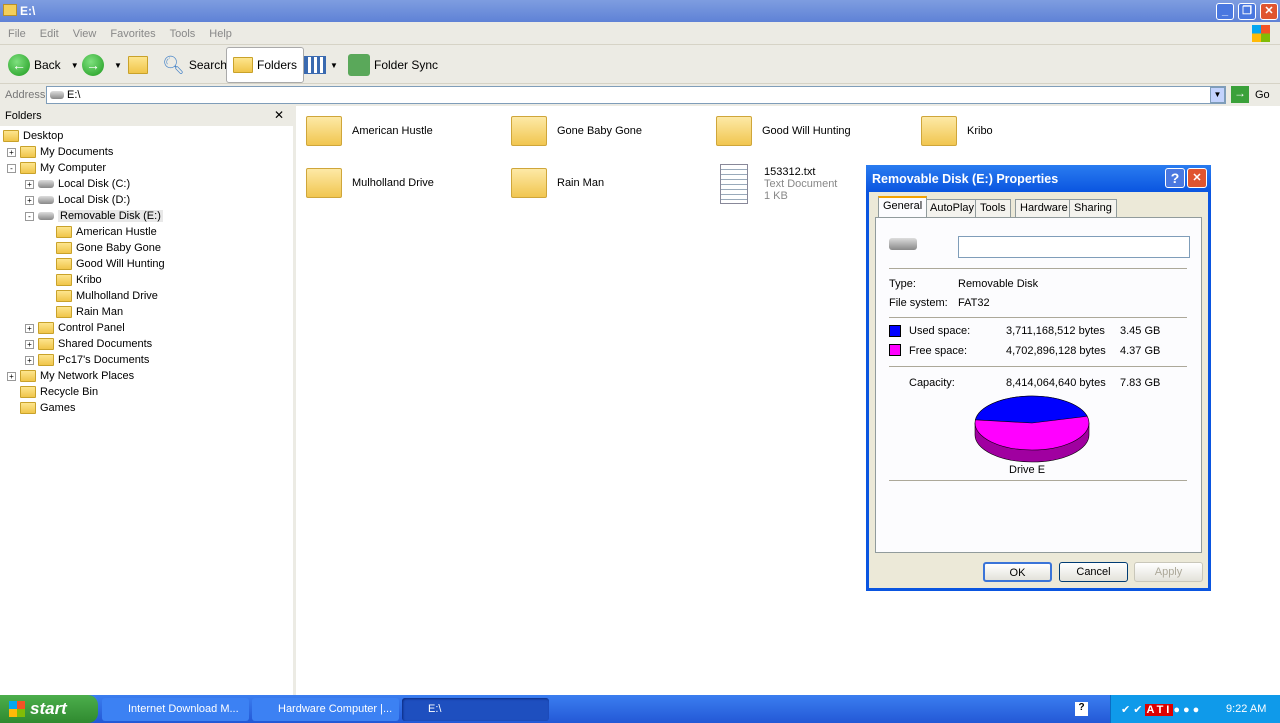  What do you see at coordinates (393, 183) in the screenshot?
I see `file-name: Mulholland Drive` at bounding box center [393, 183].